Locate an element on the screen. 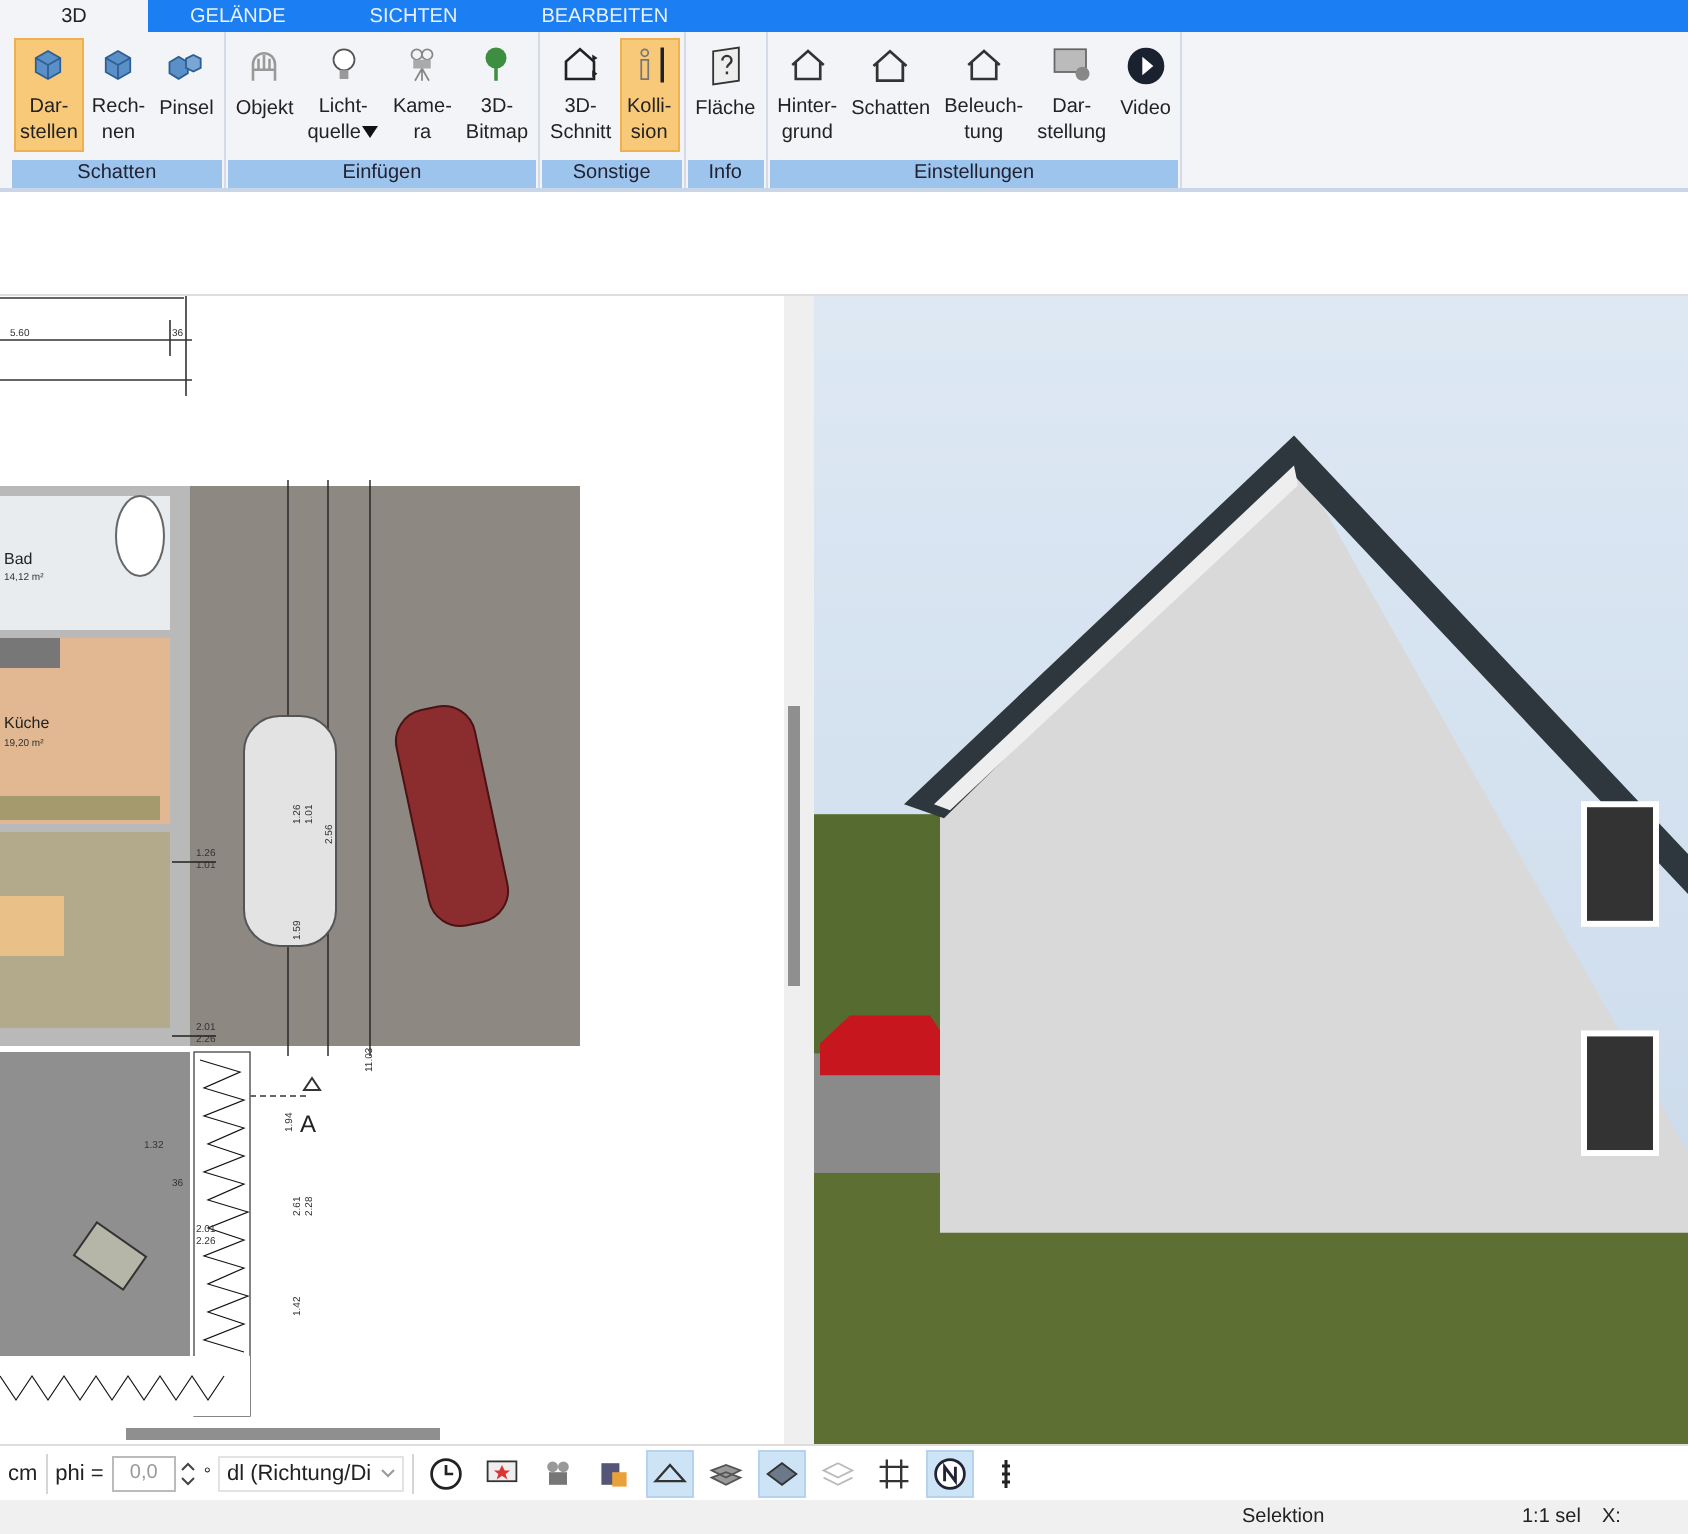 The height and width of the screenshot is (1534, 1688). ribbon-button: Licht- quelle is located at coordinates (343, 95).